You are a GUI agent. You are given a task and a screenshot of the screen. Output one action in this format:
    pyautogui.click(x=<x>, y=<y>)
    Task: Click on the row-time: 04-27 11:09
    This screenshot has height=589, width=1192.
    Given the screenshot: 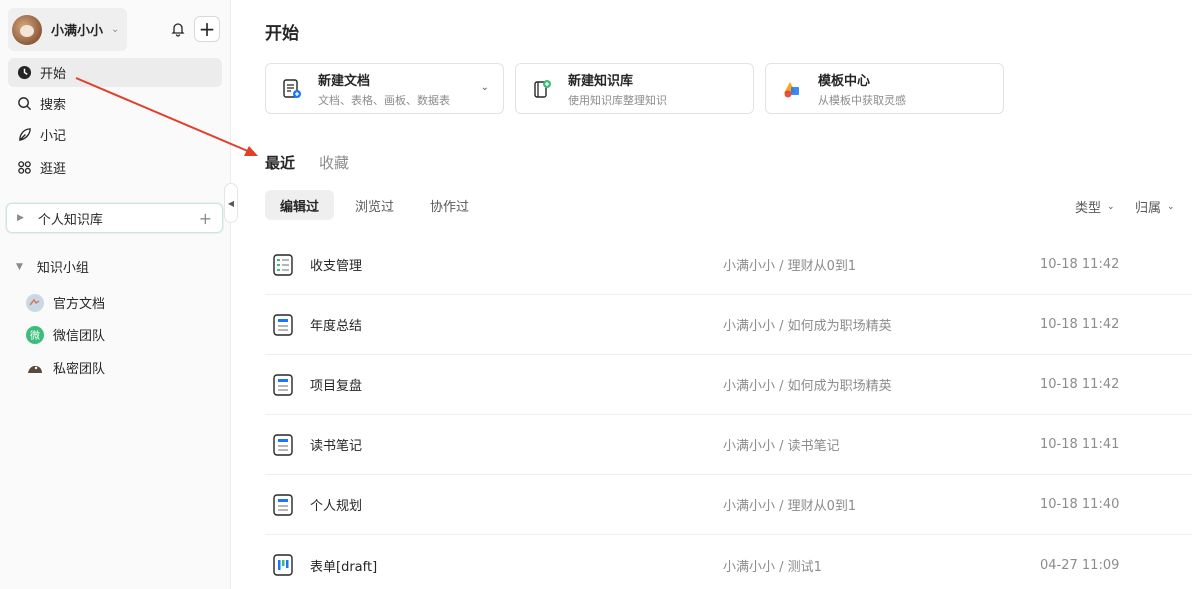 What is the action you would take?
    pyautogui.click(x=1080, y=565)
    